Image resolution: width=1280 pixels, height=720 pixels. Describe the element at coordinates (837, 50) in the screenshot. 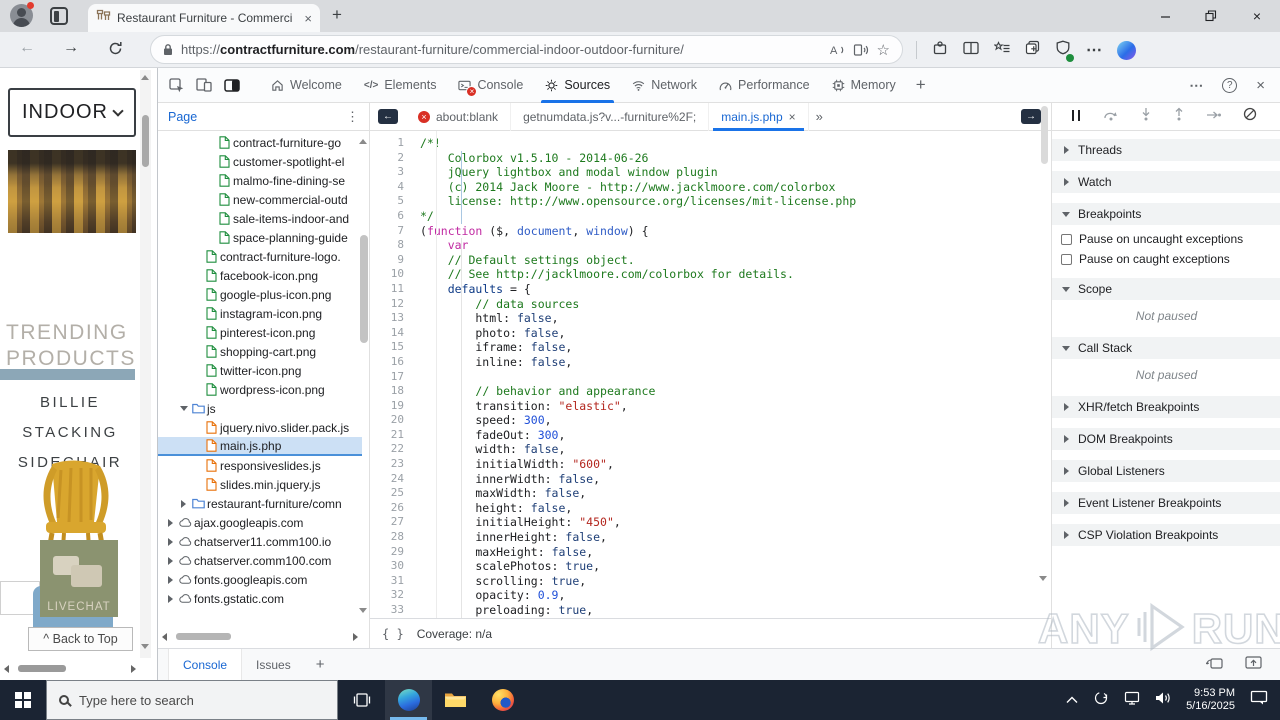

I see `read-aloud-icon: A` at that location.